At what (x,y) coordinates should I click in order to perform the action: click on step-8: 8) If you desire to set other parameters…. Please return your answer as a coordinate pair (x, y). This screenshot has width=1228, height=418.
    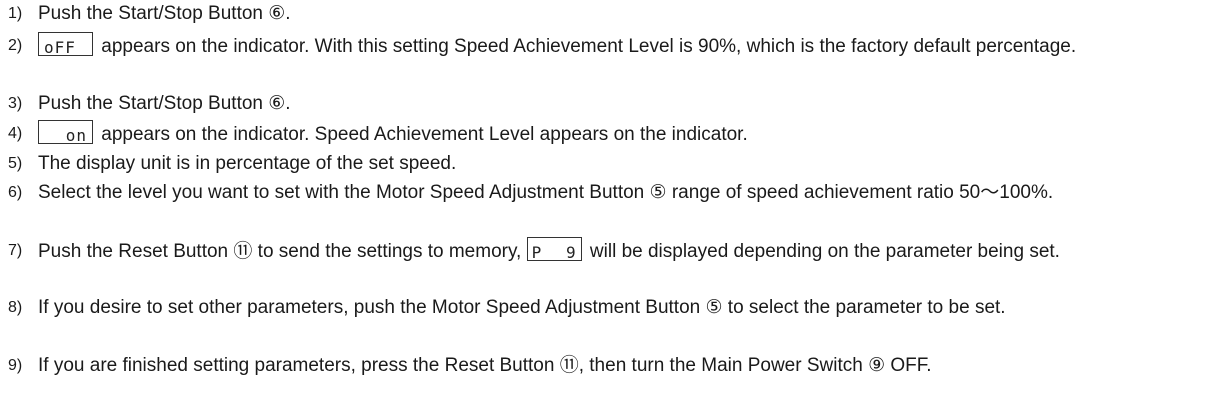
    Looking at the image, I should click on (612, 307).